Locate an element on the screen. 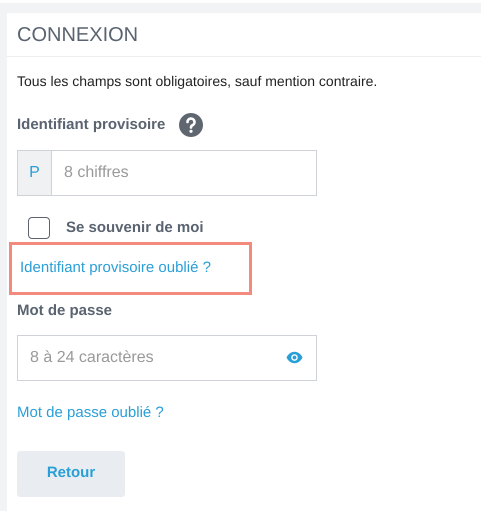  forgot-password-link: Mot de passe oublié ? is located at coordinates (90, 413).